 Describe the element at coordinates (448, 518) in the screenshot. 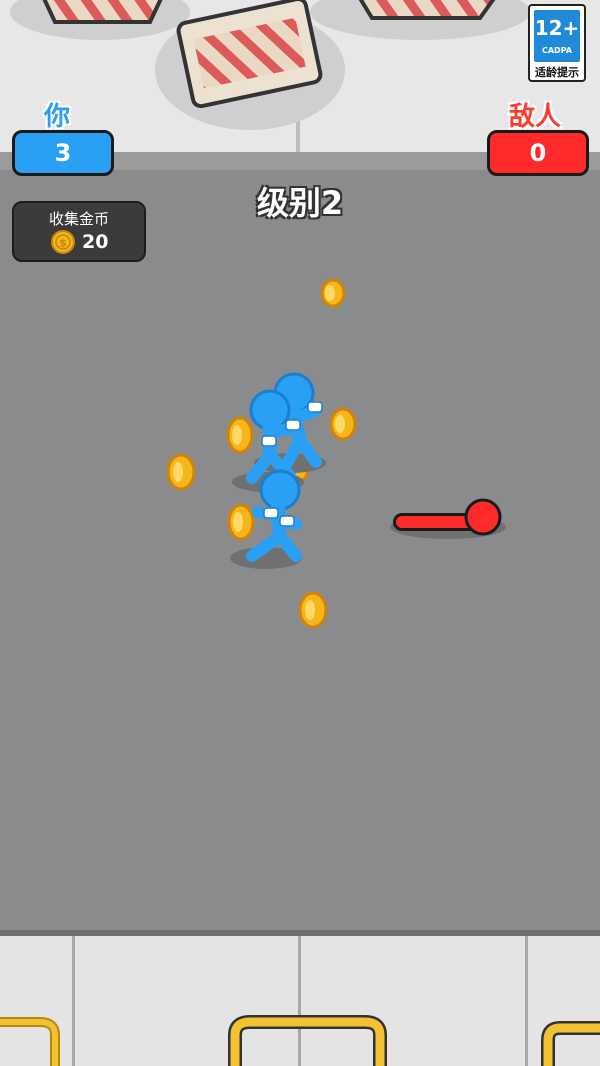

I see `red-stickman-defeated` at that location.